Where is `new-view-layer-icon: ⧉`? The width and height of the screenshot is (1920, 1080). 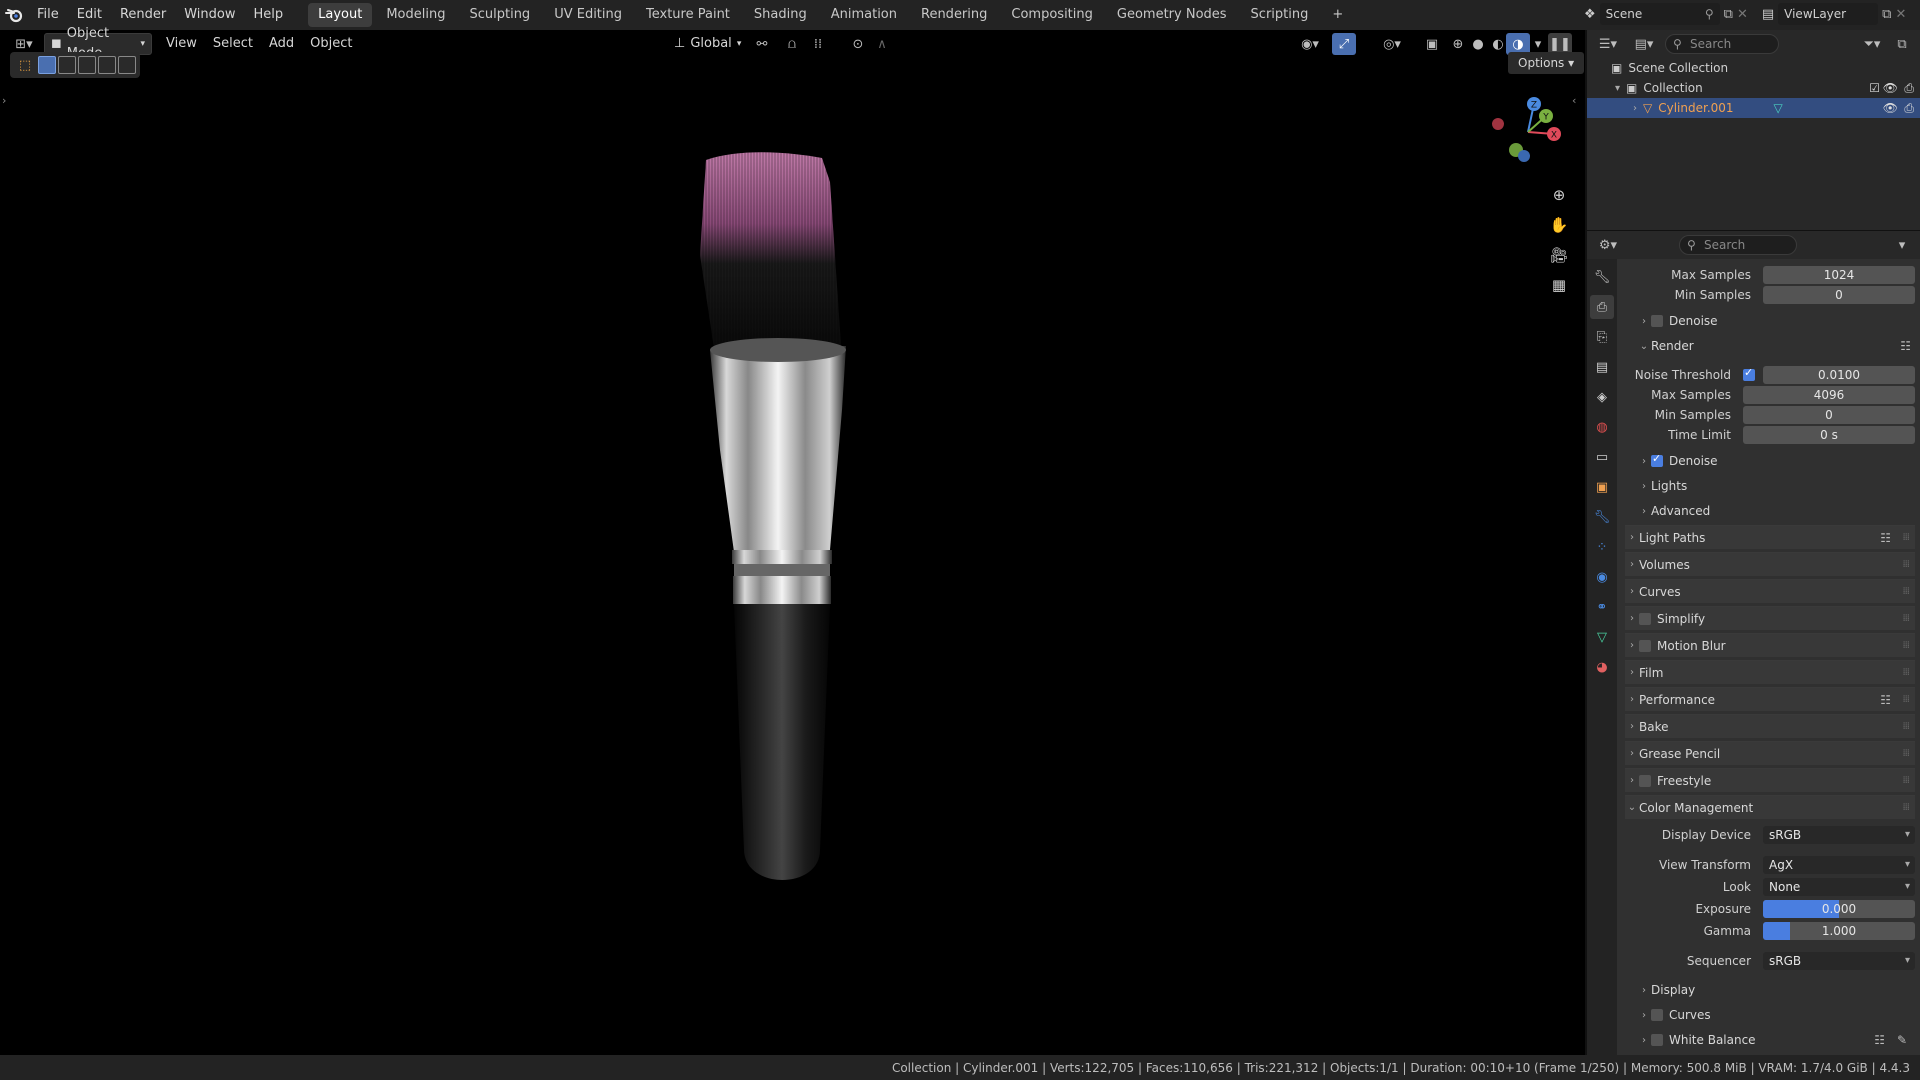
new-view-layer-icon: ⧉ is located at coordinates (1886, 14).